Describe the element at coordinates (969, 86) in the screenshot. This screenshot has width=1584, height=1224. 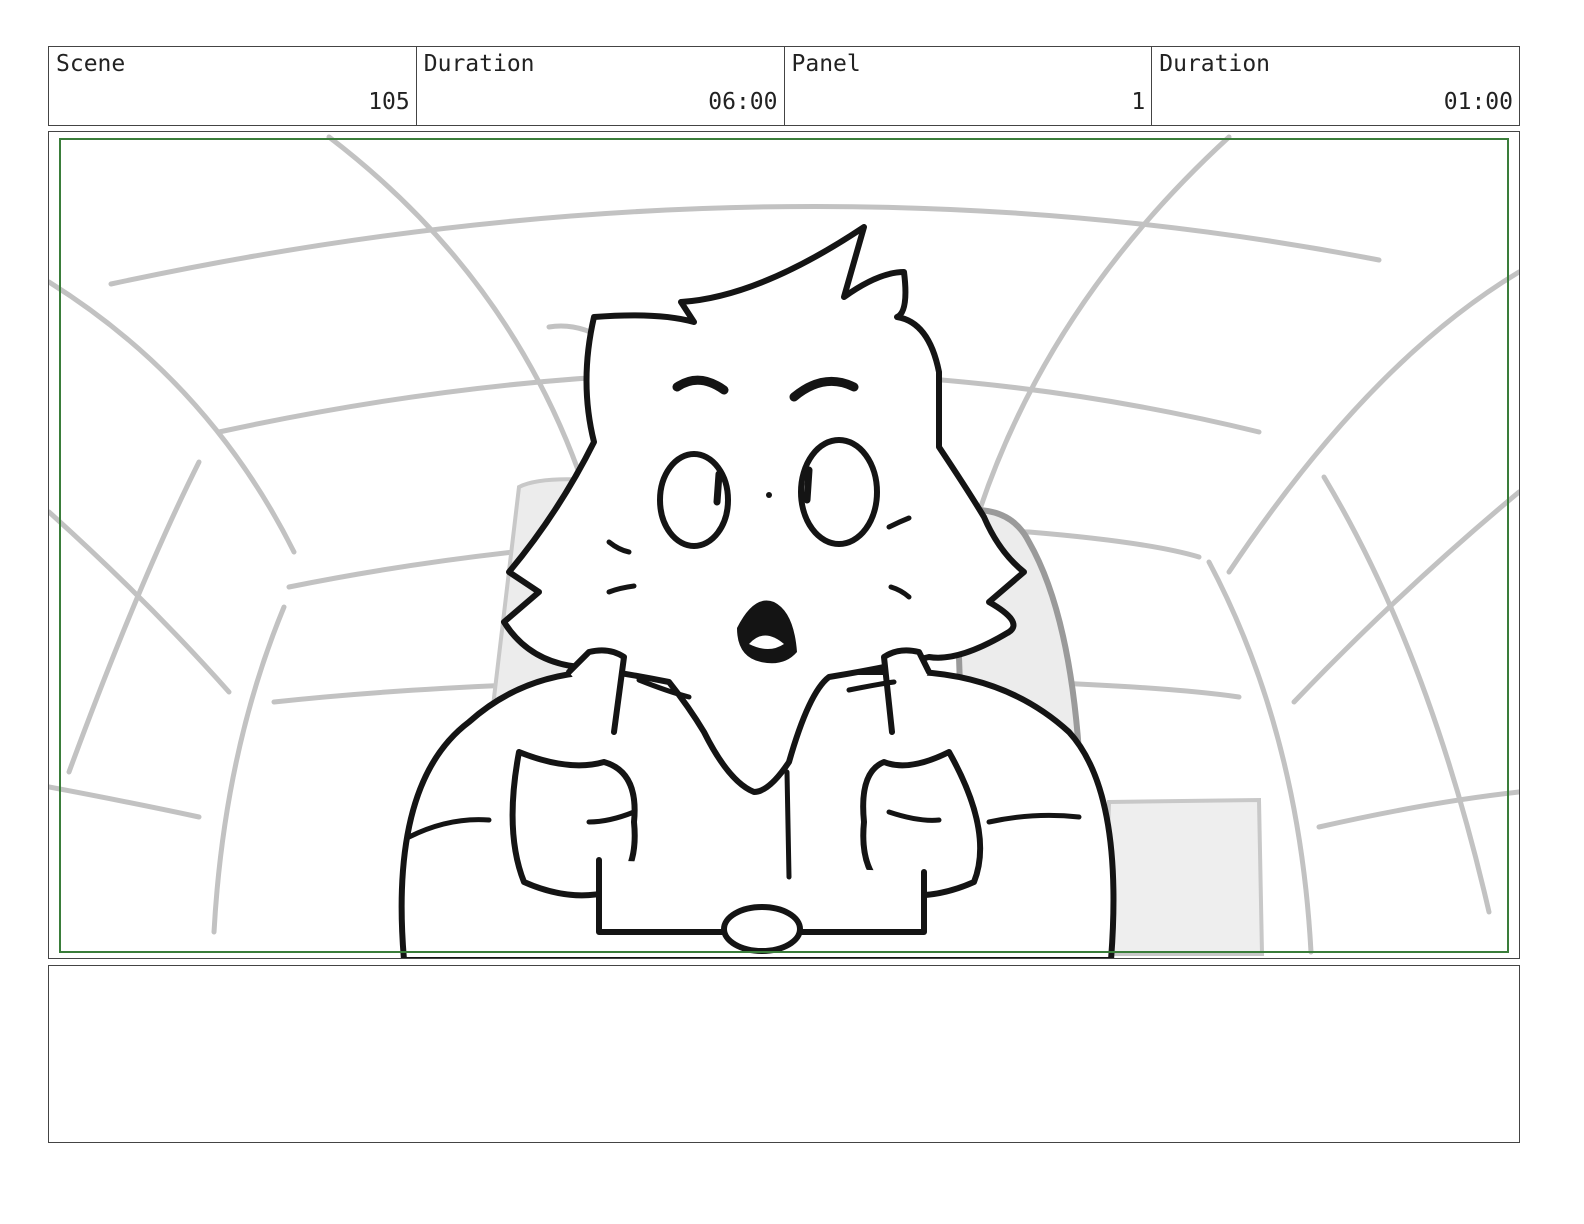
I see `panel-cell: Panel 1` at that location.